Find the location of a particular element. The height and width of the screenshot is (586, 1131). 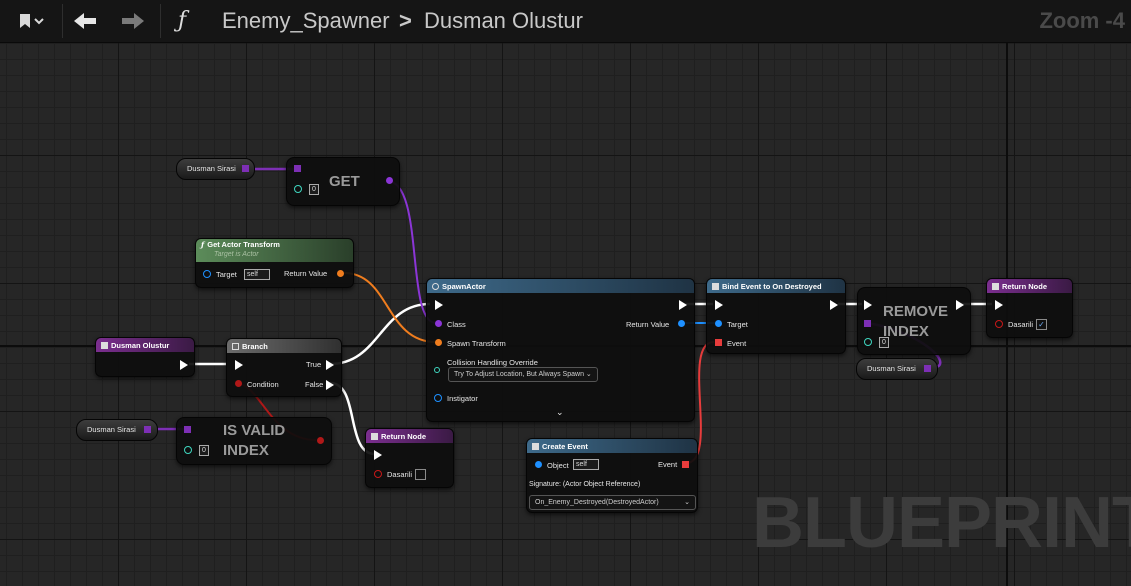

class-input-pin is located at coordinates (438, 323).